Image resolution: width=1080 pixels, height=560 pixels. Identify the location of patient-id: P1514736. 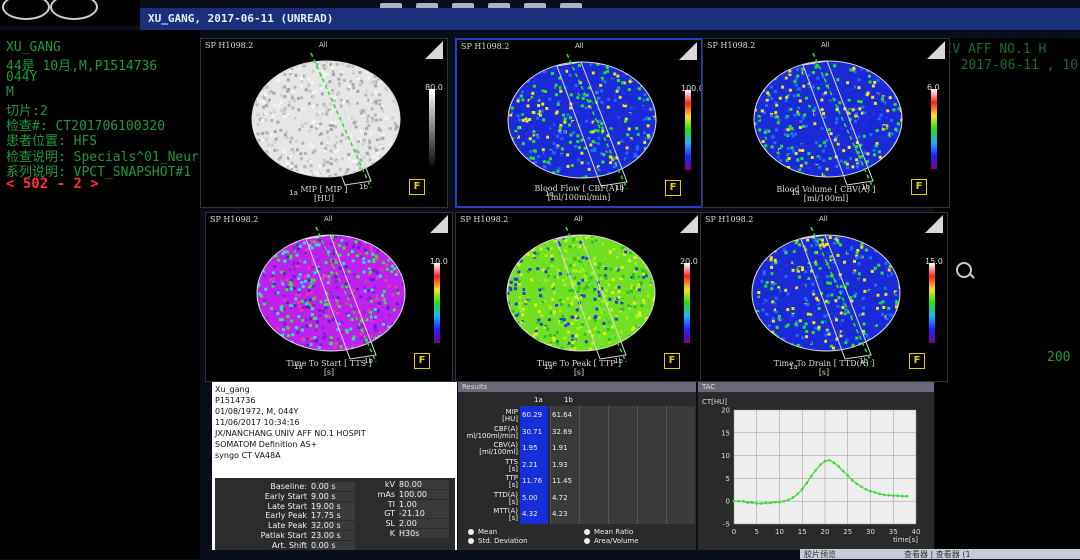
(235, 400).